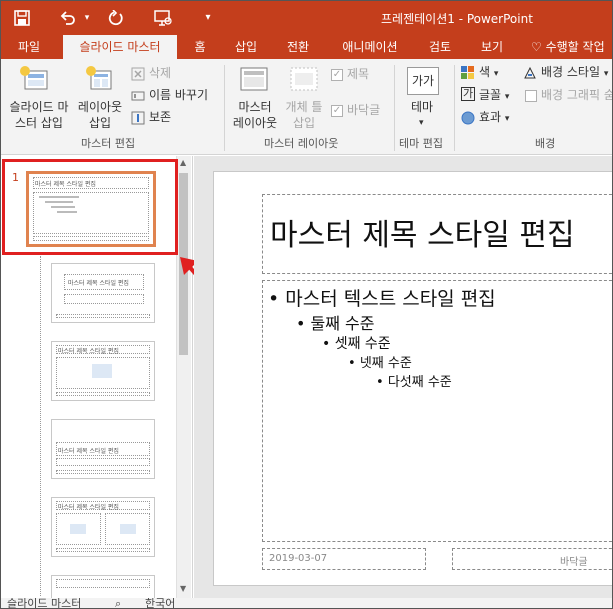 The width and height of the screenshot is (613, 609). Describe the element at coordinates (531, 96) in the screenshot. I see `hide-background-checkbox` at that location.